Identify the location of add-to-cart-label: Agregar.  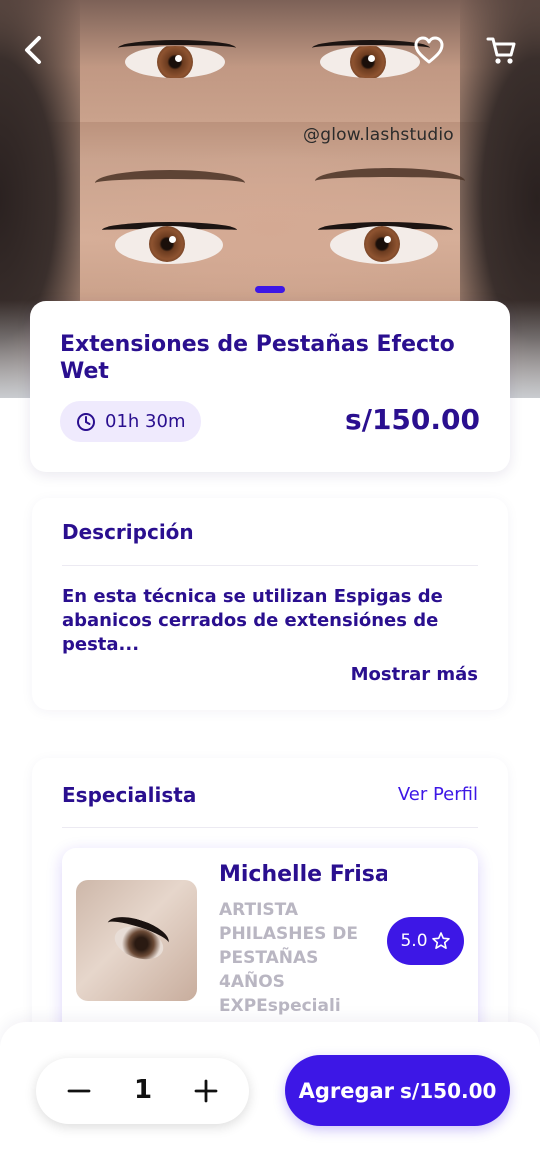
(346, 1090).